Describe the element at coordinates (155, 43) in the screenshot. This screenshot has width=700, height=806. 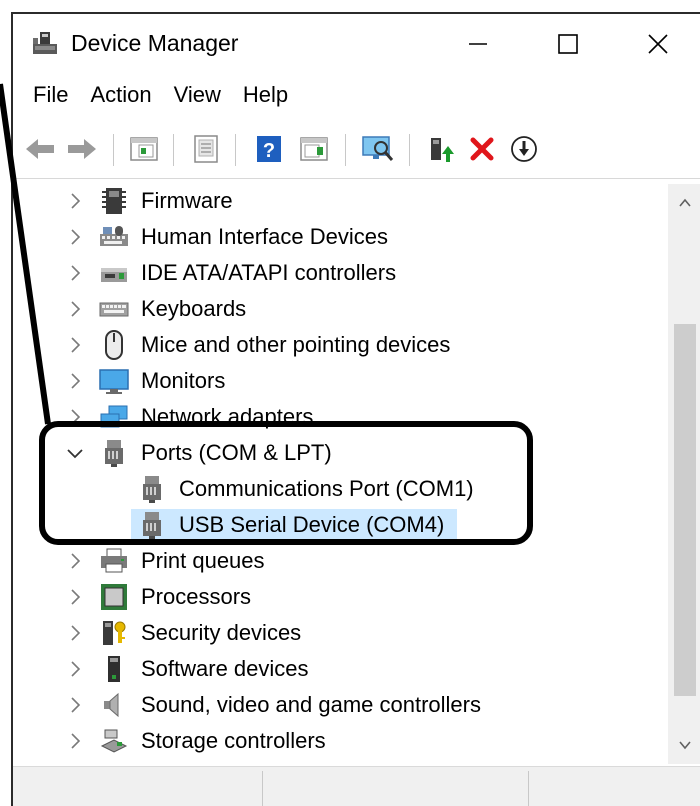
I see `window-title: Device Manager` at that location.